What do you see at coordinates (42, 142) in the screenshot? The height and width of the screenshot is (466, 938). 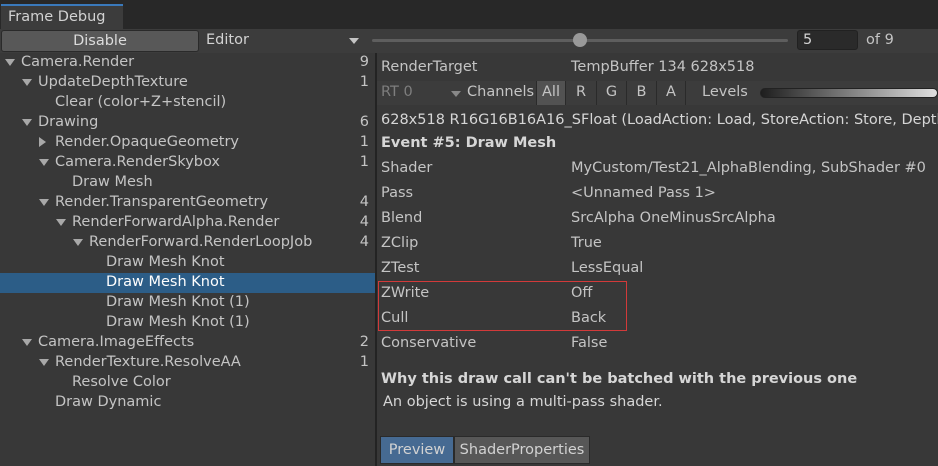 I see `collapsed-arrow-icon` at bounding box center [42, 142].